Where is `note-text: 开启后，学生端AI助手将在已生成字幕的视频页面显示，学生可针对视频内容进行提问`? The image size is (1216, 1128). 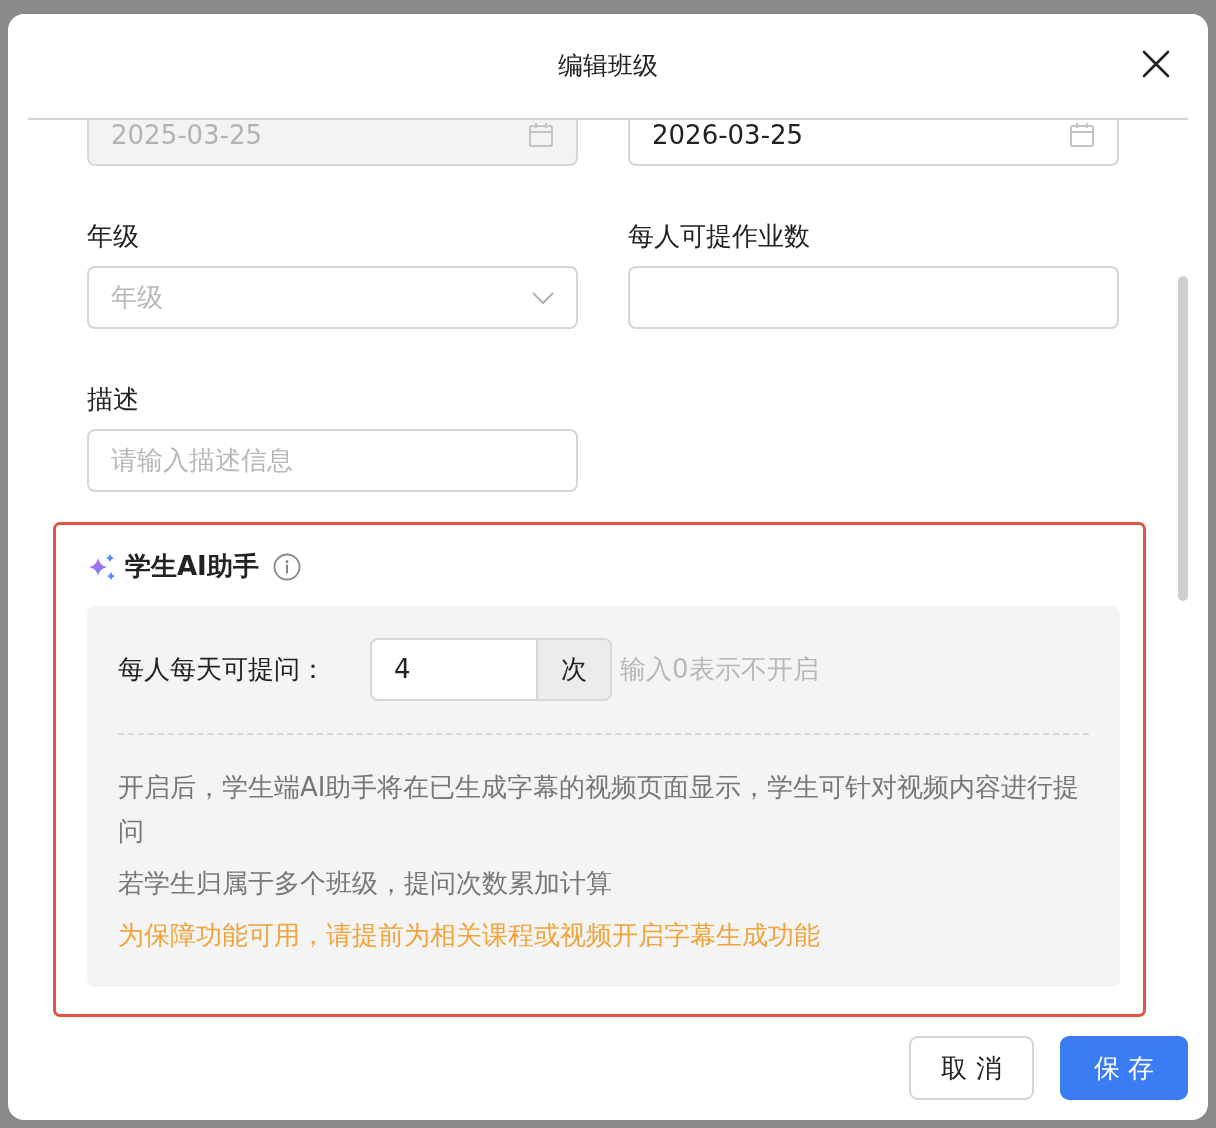
note-text: 开启后，学生端AI助手将在已生成字幕的视频页面显示，学生可针对视频内容进行提问 is located at coordinates (599, 809).